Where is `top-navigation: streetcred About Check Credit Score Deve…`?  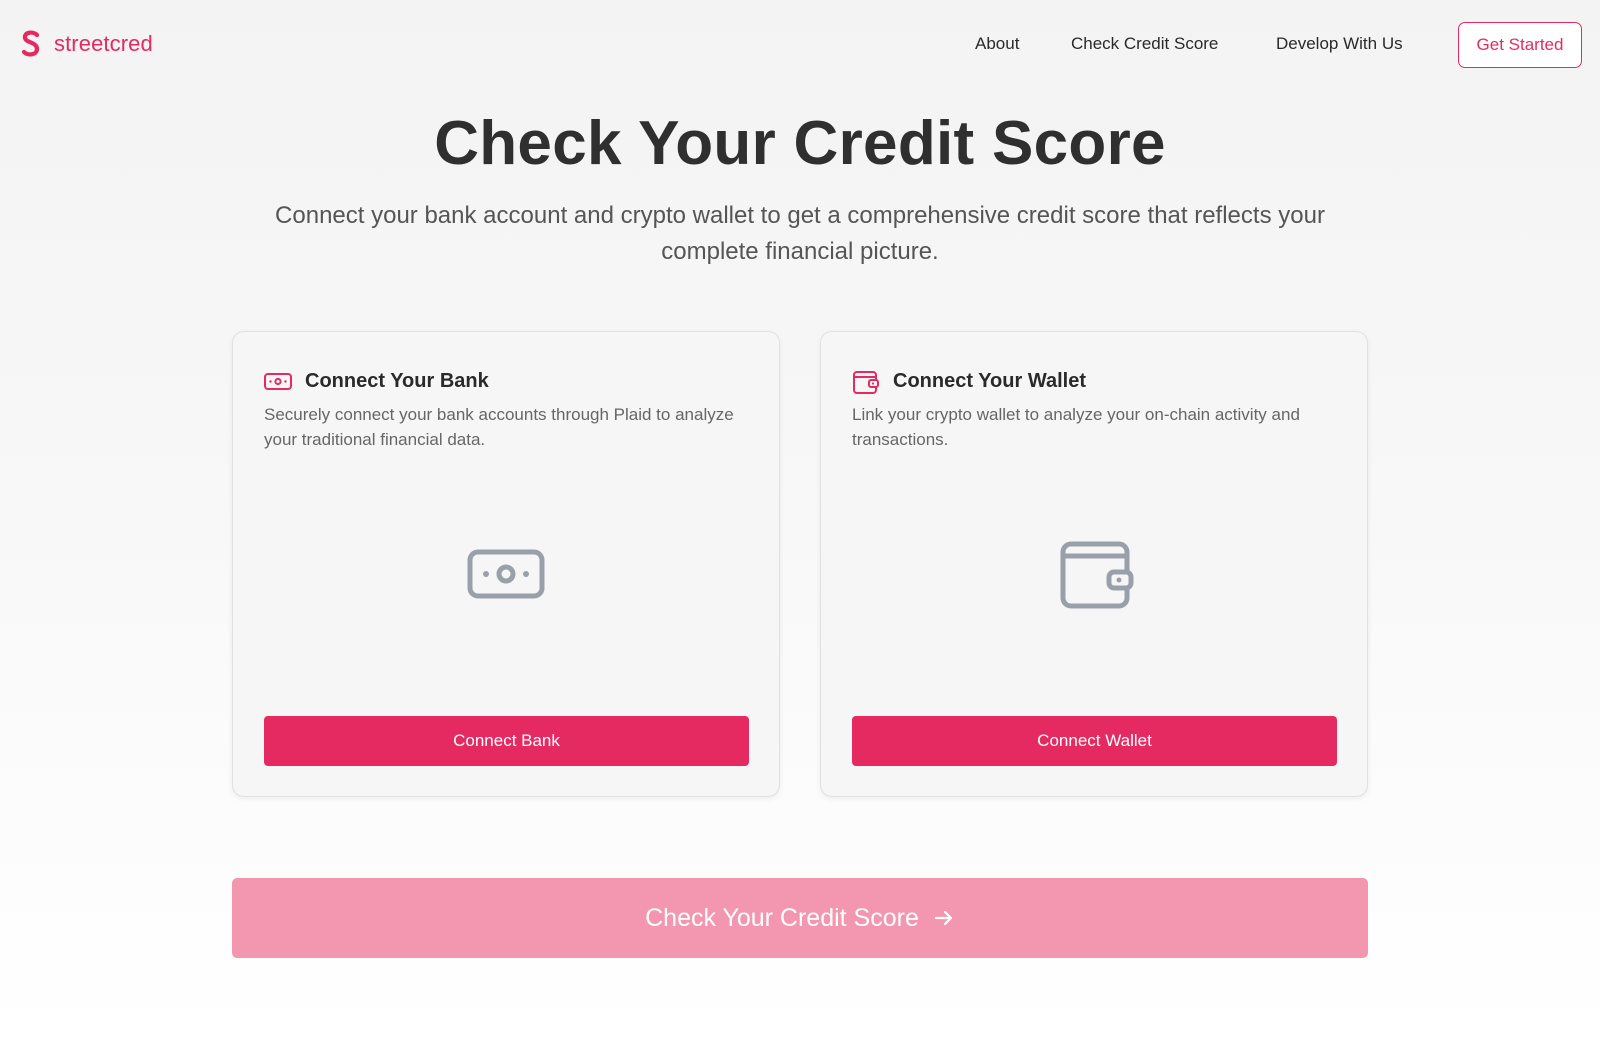 top-navigation: streetcred About Check Credit Score Deve… is located at coordinates (800, 45).